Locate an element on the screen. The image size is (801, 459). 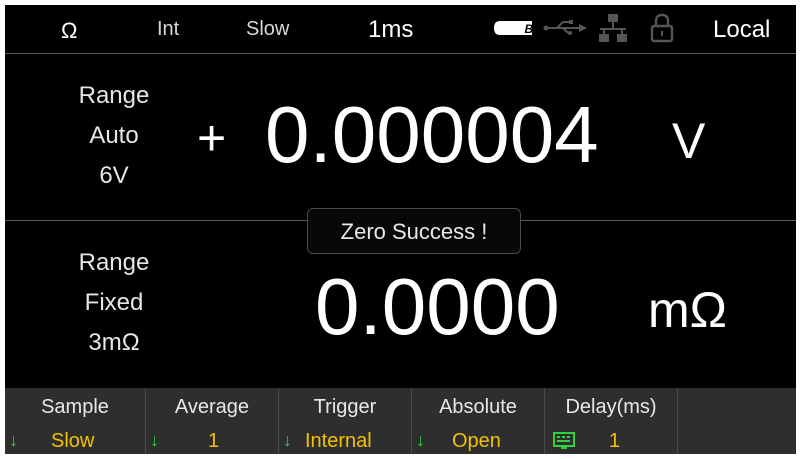
softkey-absolute: Absolute ↓ Open is located at coordinates (478, 421).